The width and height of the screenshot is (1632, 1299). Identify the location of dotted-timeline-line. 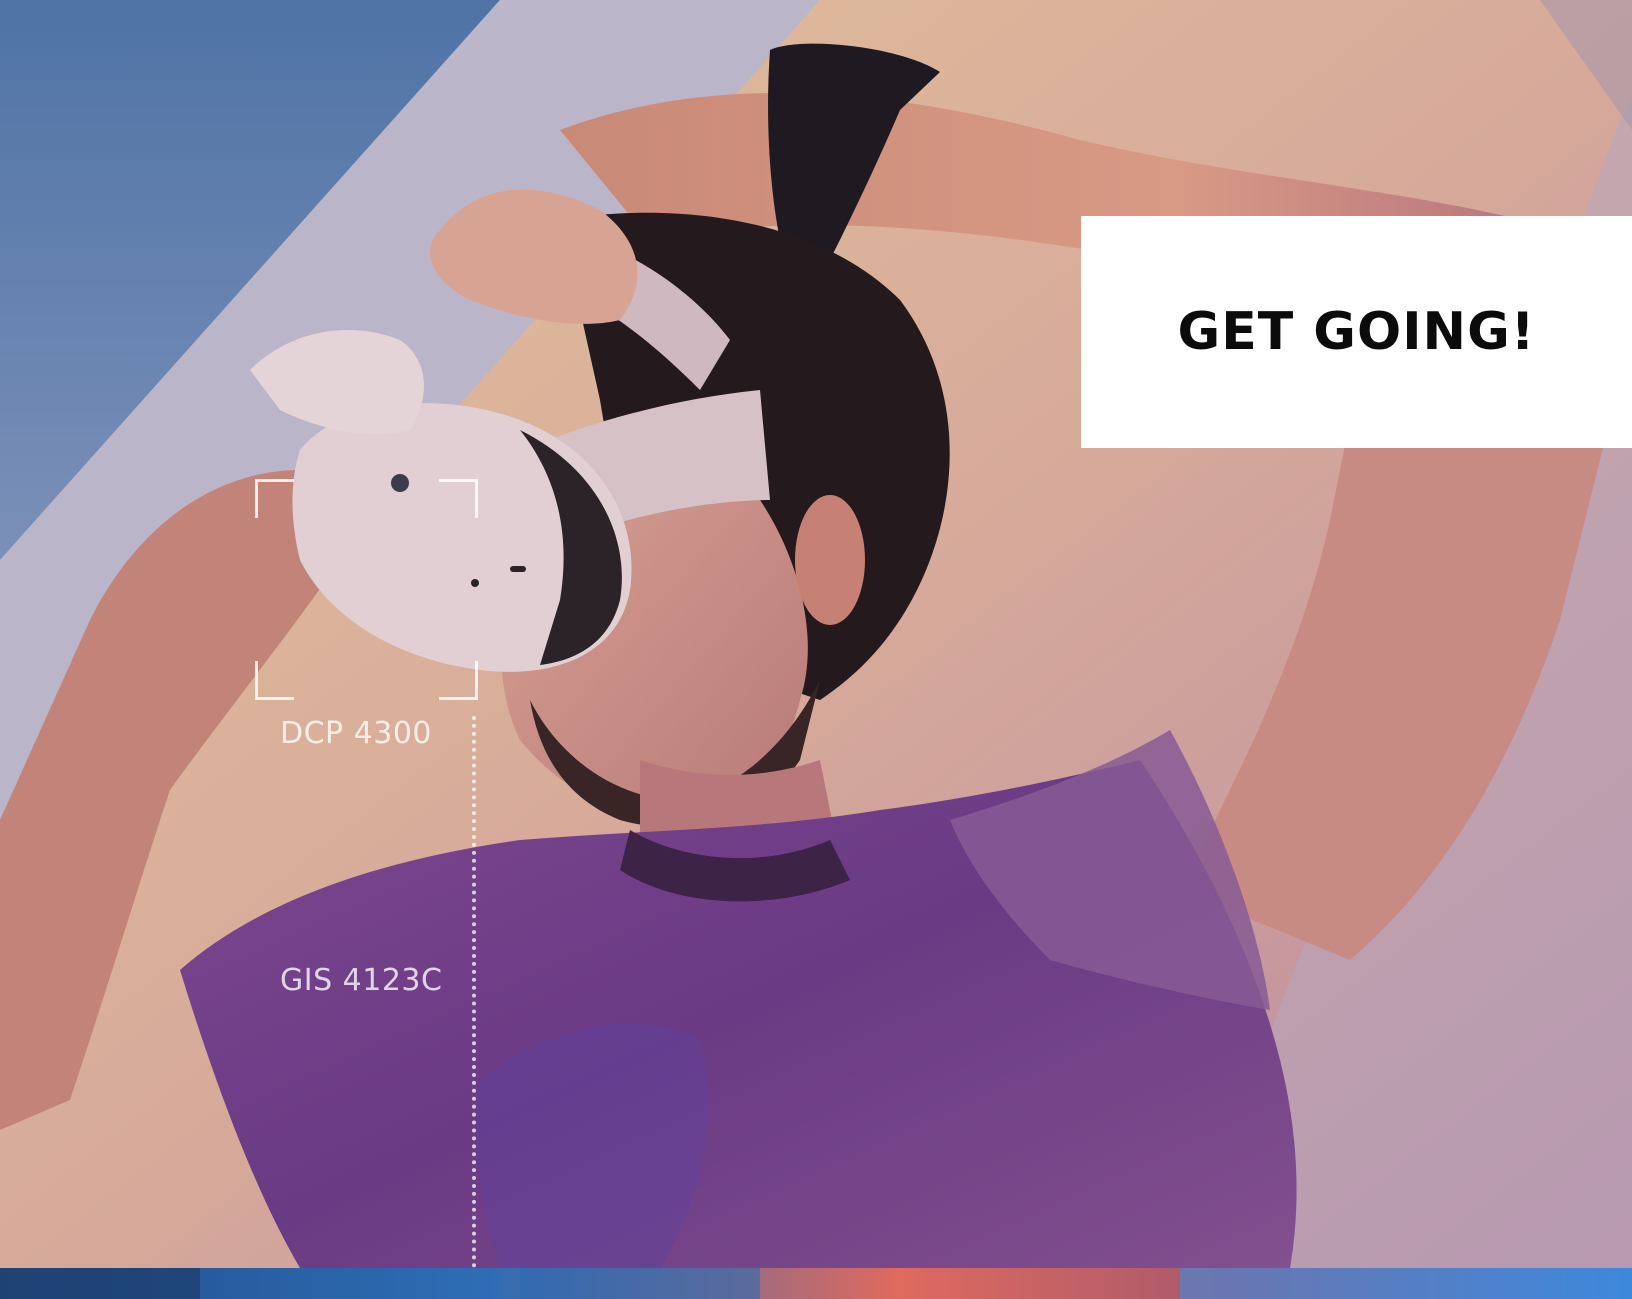
(474, 992).